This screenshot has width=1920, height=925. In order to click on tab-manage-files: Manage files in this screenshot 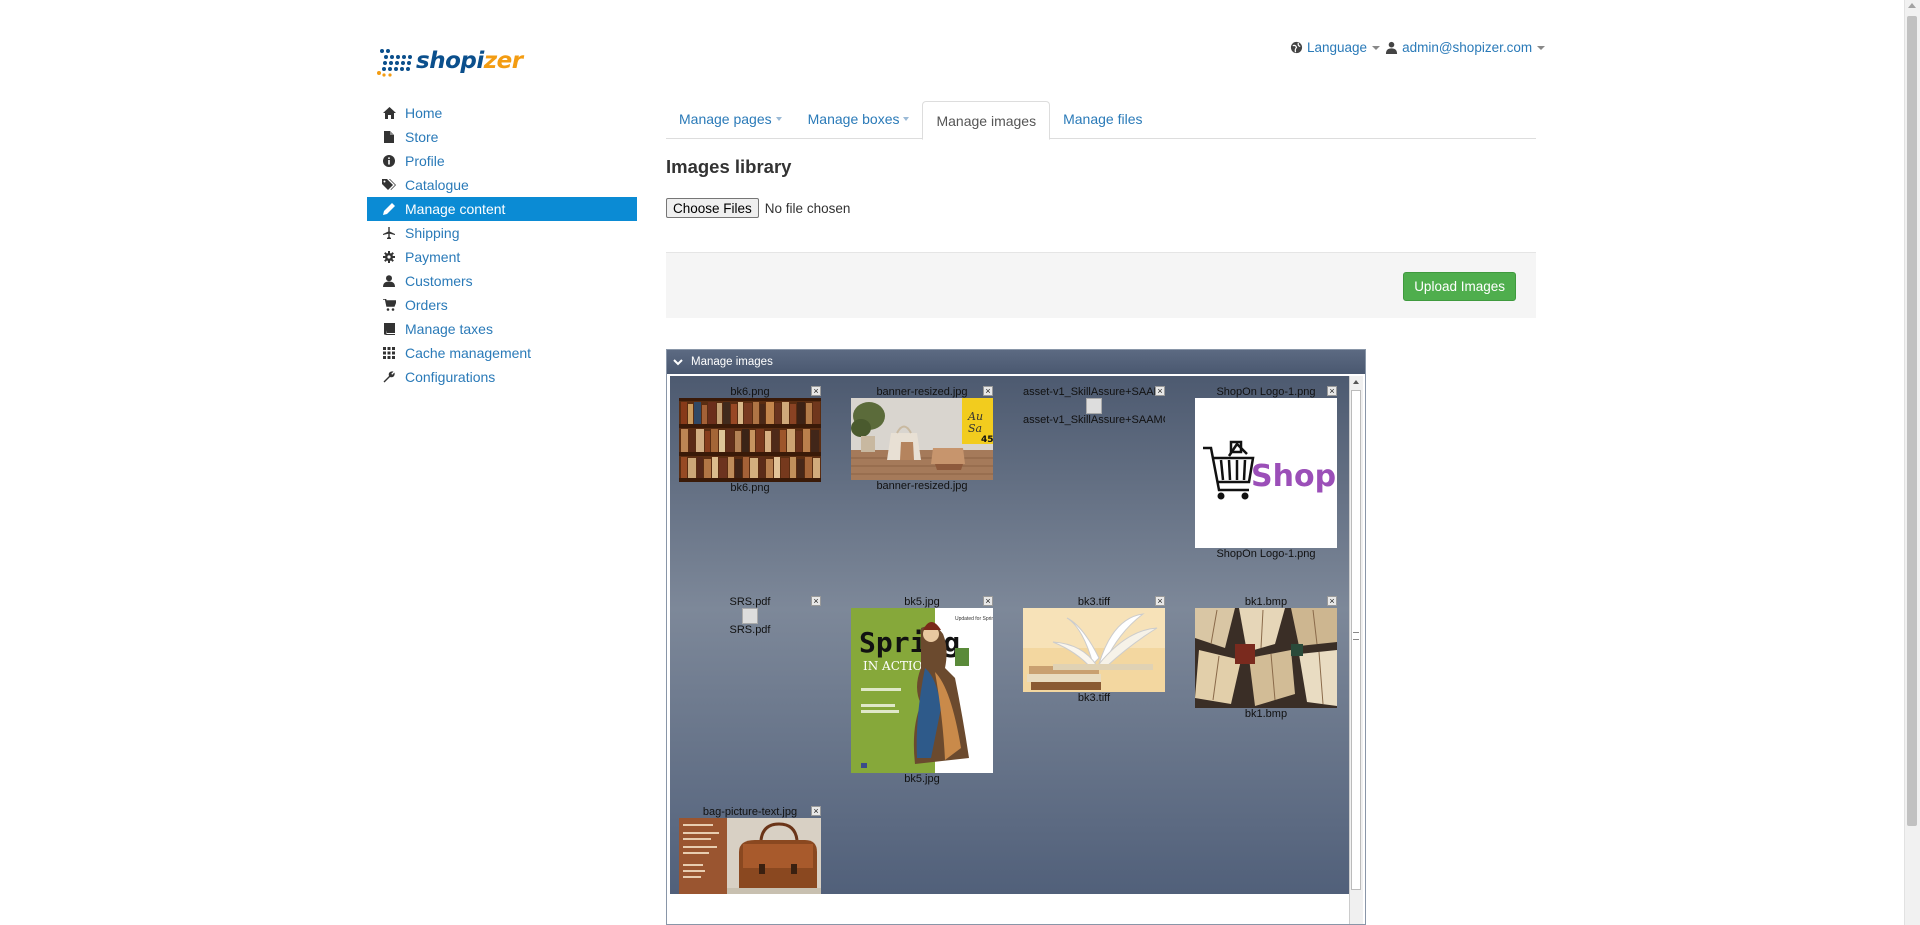, I will do `click(1102, 119)`.